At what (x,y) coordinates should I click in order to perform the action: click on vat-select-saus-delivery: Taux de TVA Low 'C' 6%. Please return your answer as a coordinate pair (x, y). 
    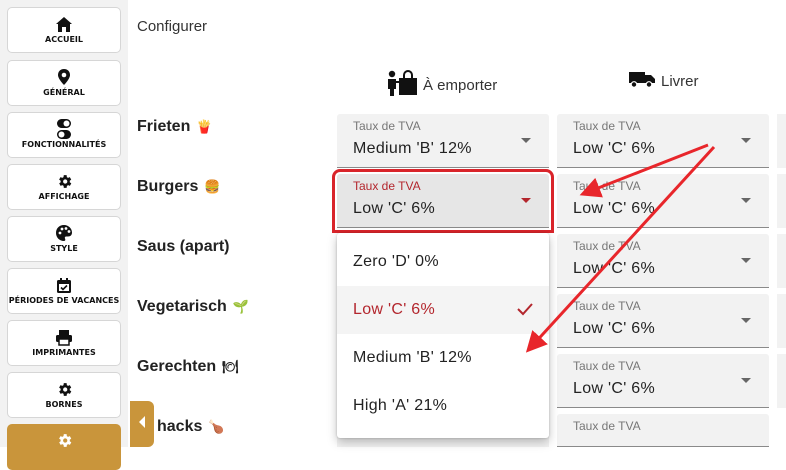
    Looking at the image, I should click on (663, 261).